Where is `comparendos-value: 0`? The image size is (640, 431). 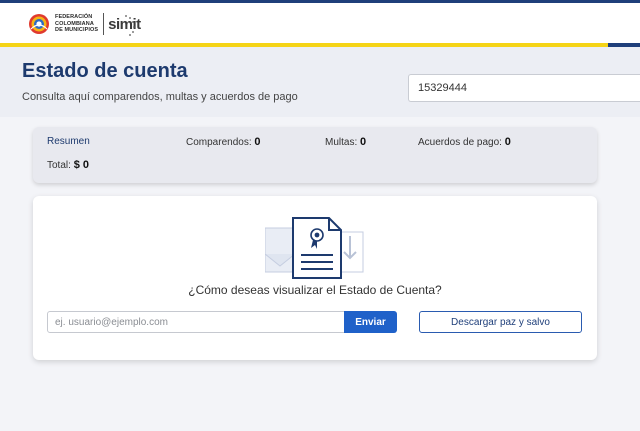 comparendos-value: 0 is located at coordinates (257, 142).